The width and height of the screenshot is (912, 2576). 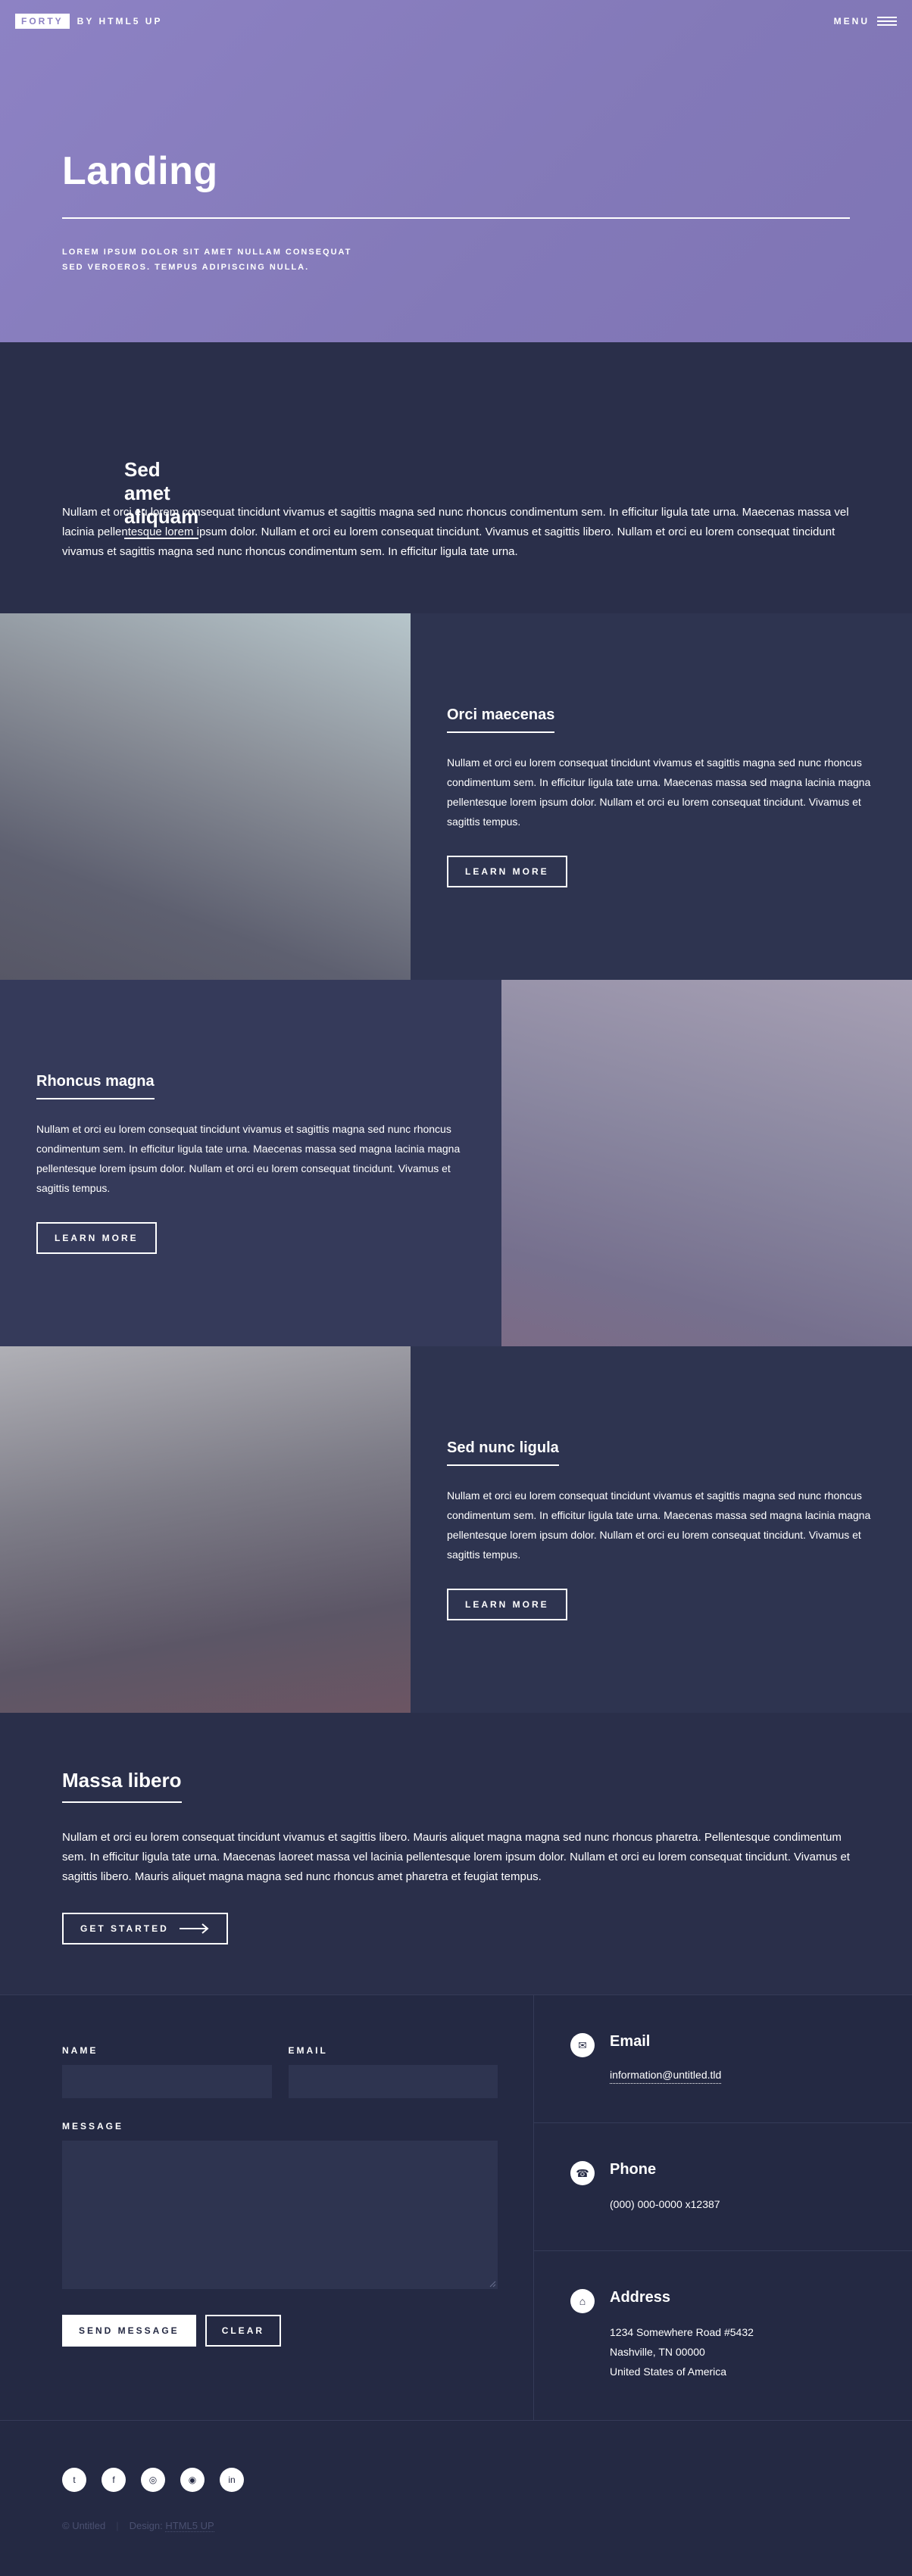 I want to click on spotlight-title: Rhoncus magna, so click(x=95, y=1086).